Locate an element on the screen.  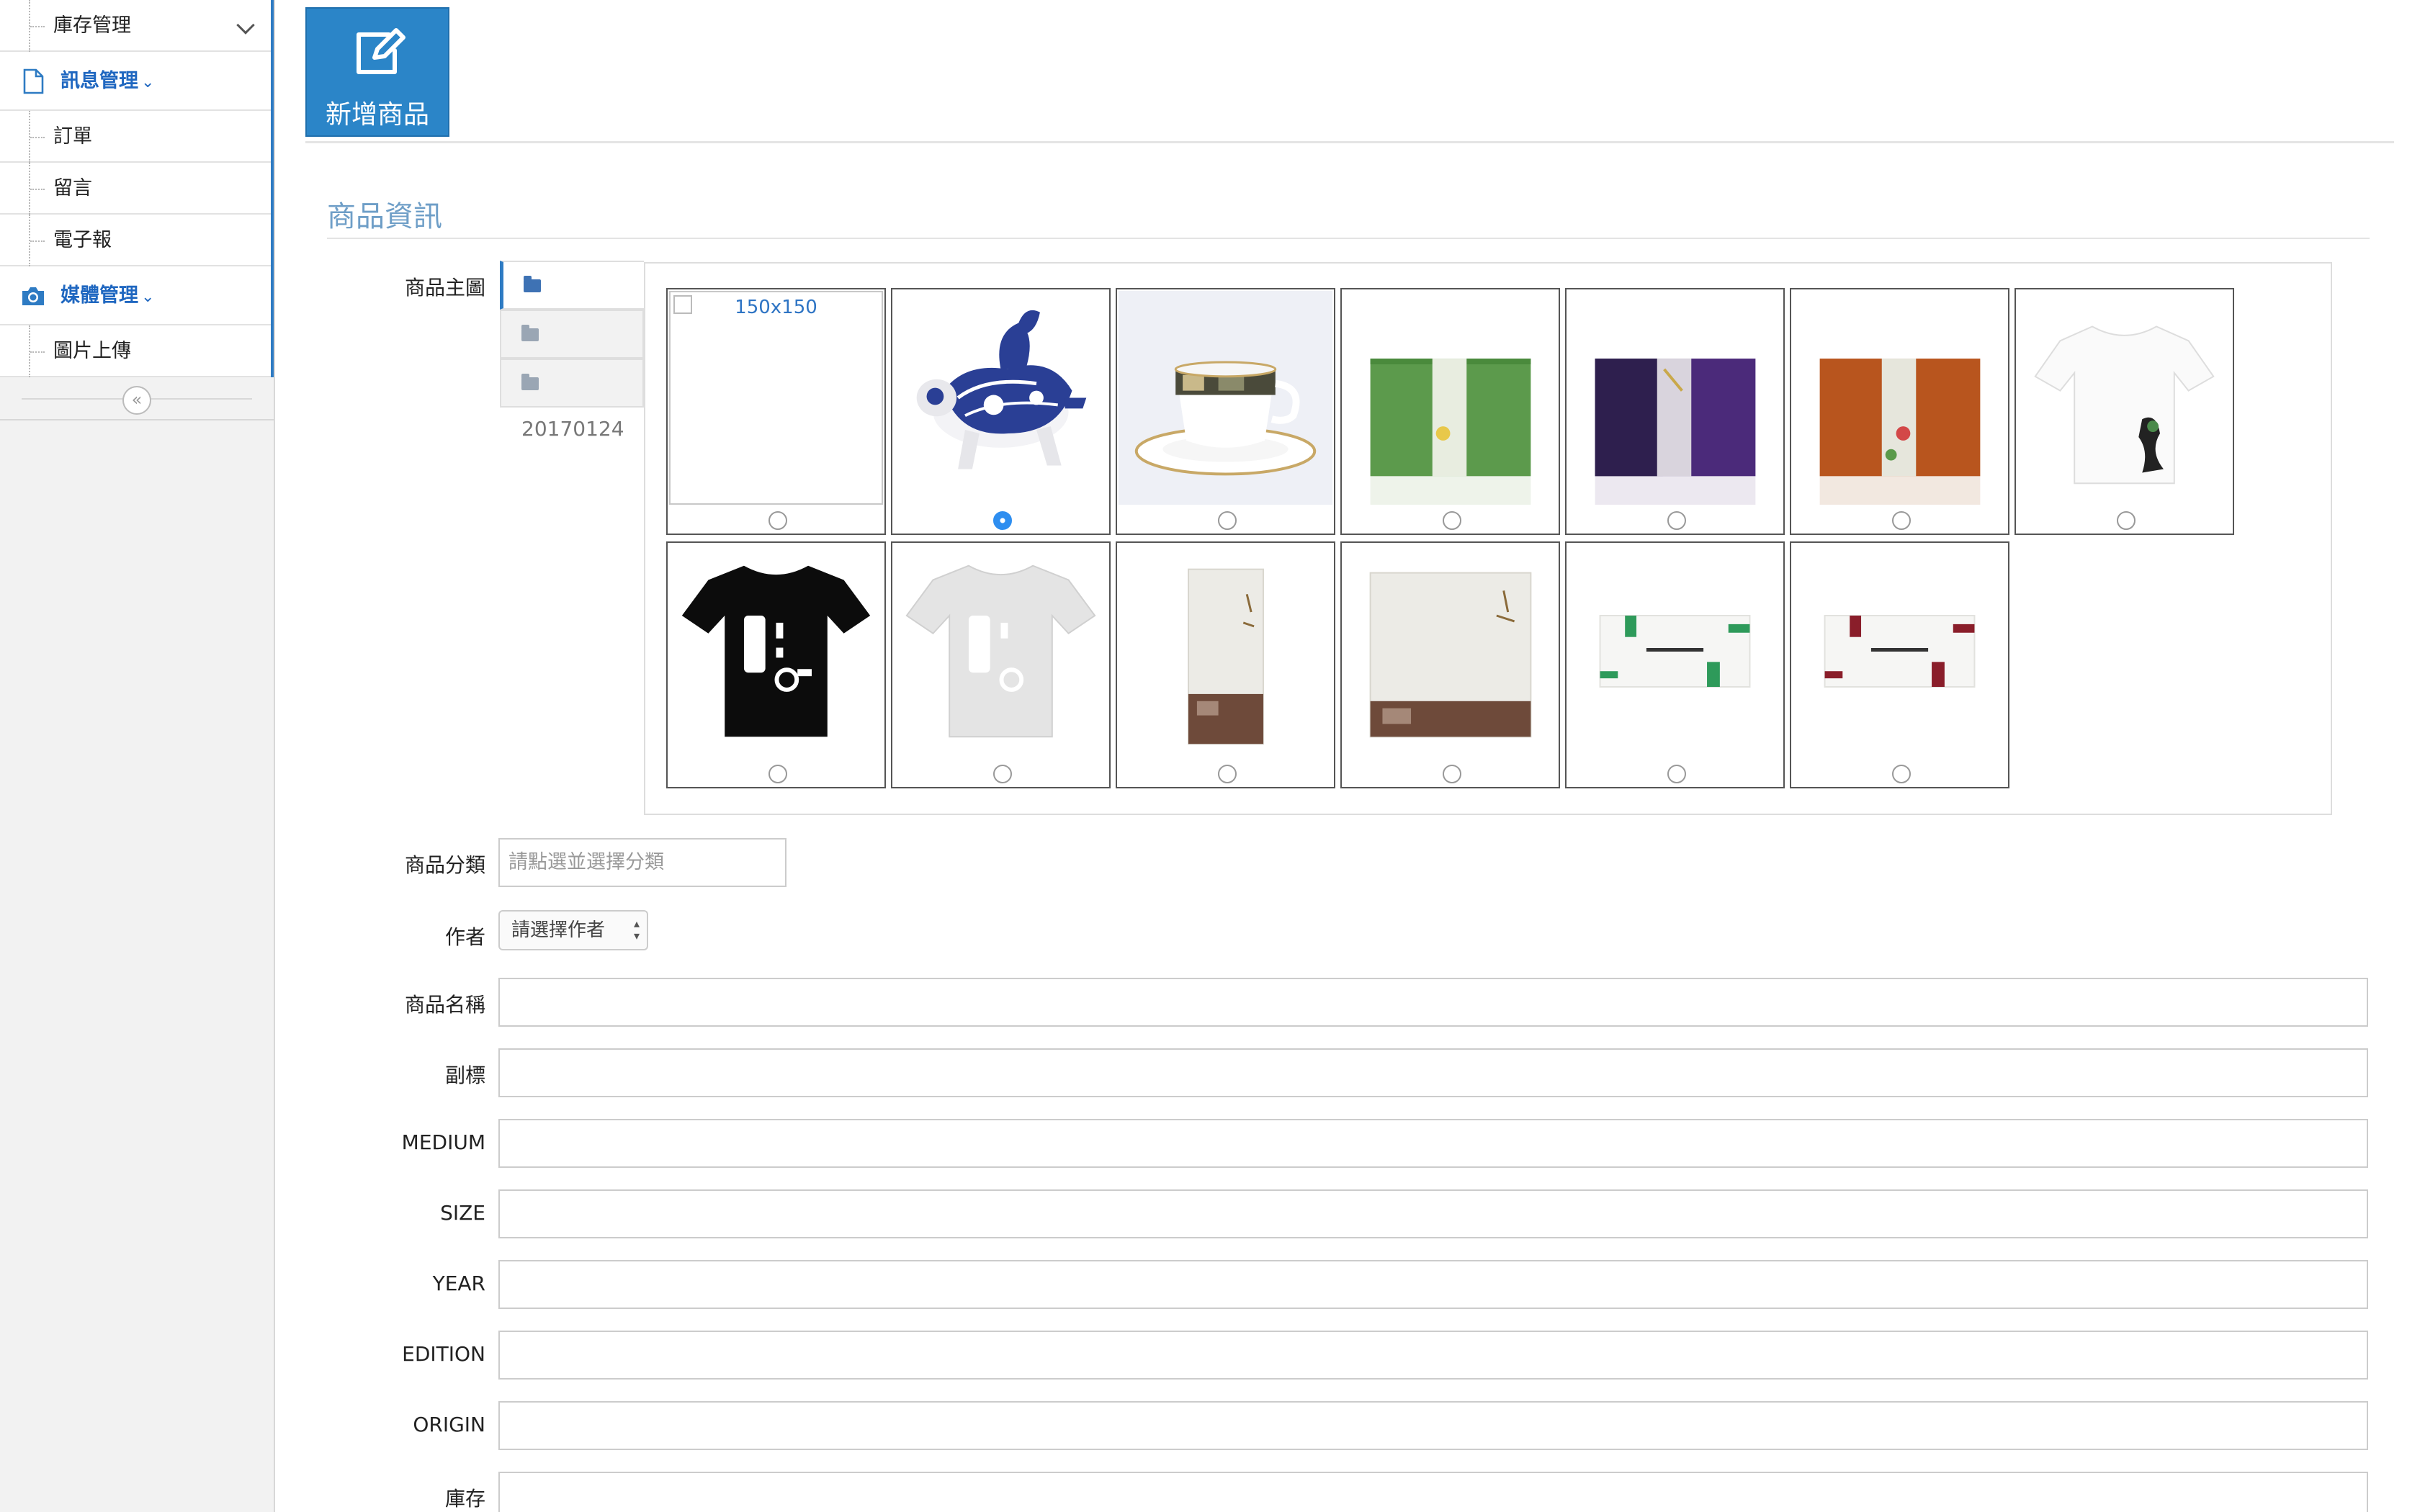
select-arrows-icon: ▴ ▾ is located at coordinates (636, 929).